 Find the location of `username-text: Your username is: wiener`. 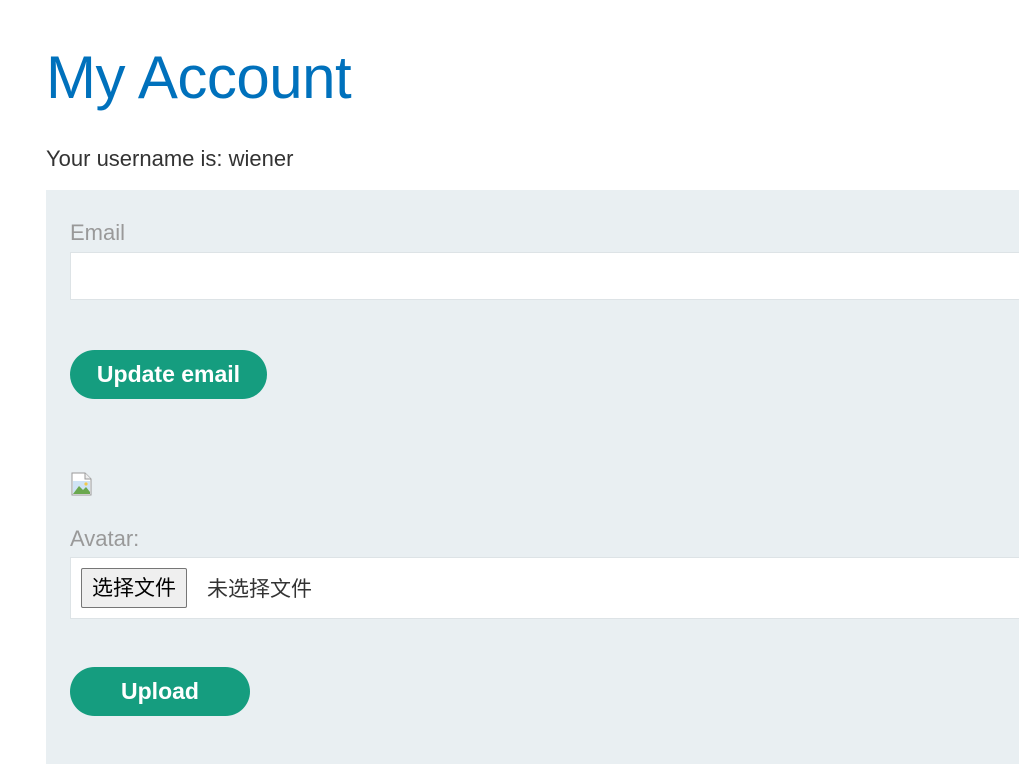

username-text: Your username is: wiener is located at coordinates (170, 158).